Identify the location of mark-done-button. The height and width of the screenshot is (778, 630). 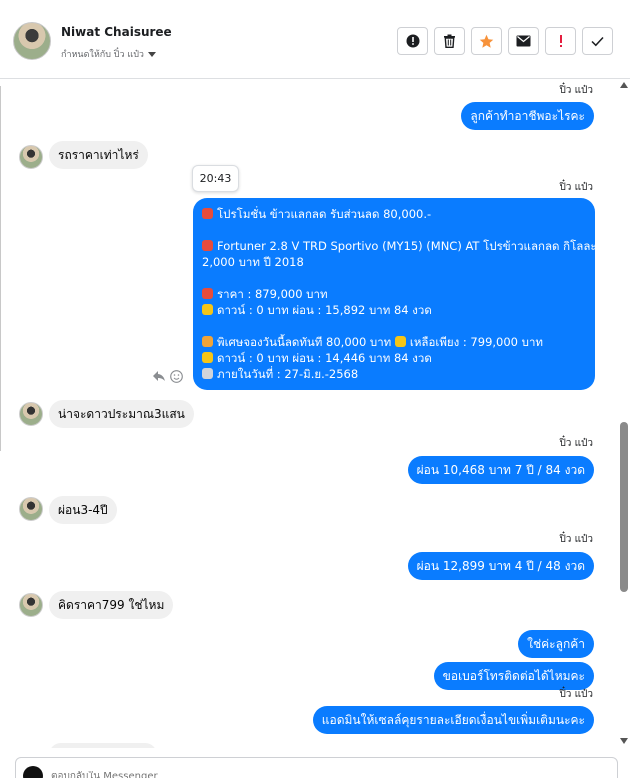
(597, 41).